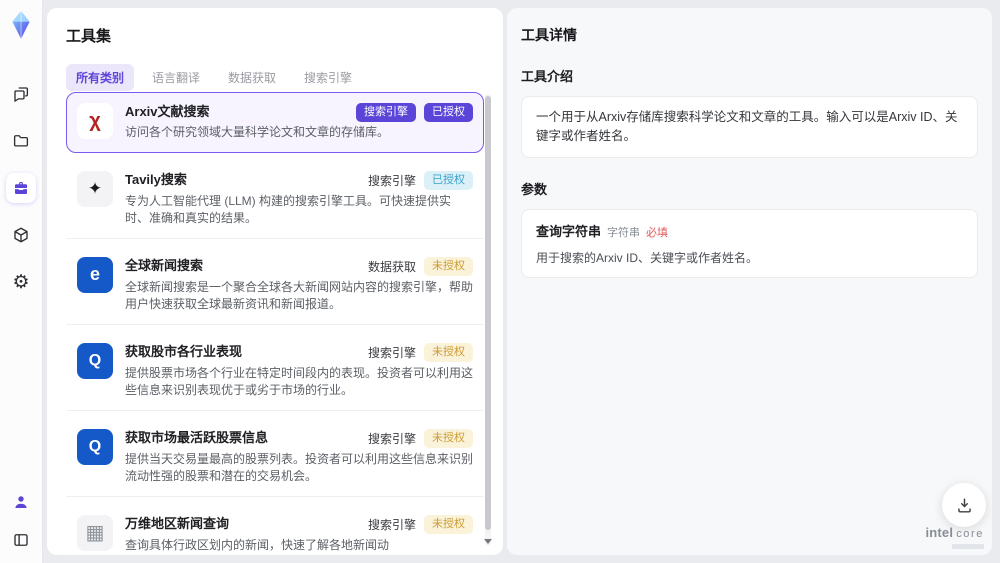  I want to click on regional-news-logo-icon: ▦, so click(95, 532).